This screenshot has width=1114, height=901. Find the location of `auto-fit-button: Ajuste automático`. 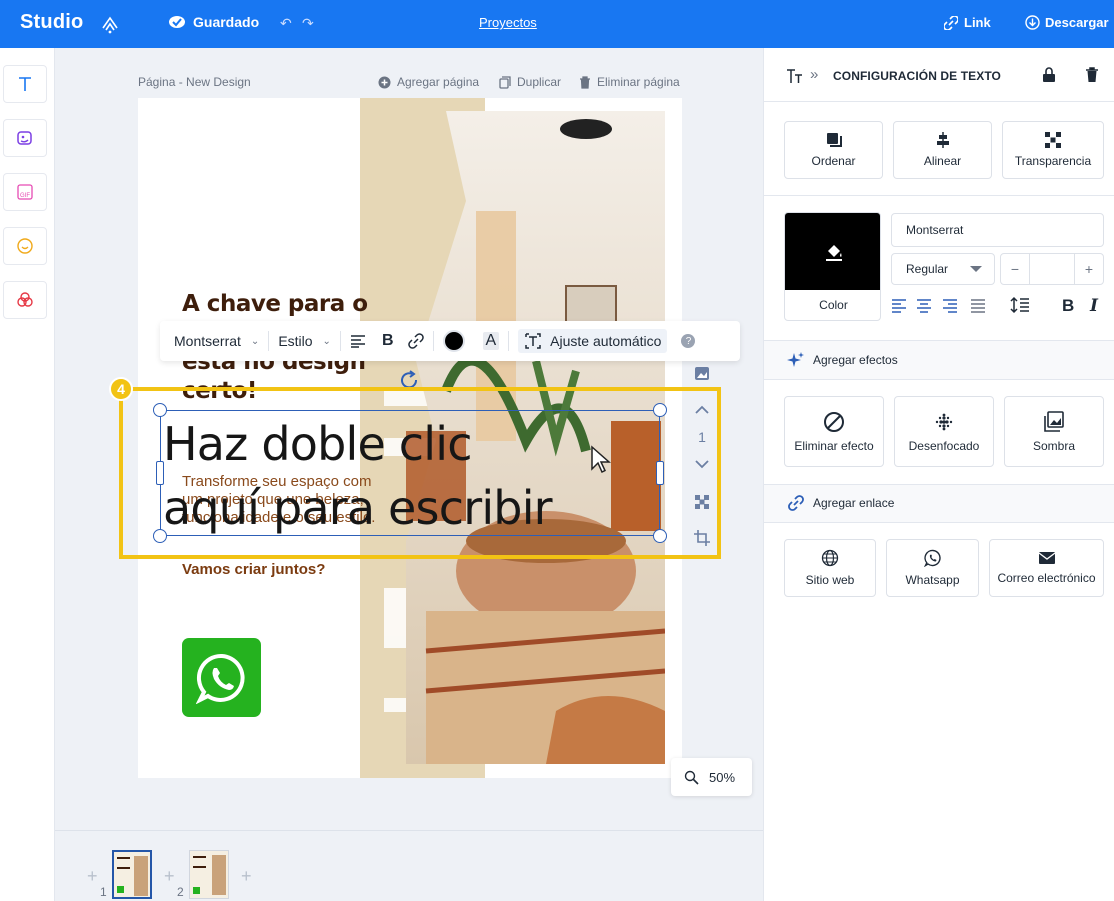

auto-fit-button: Ajuste automático is located at coordinates (593, 341).